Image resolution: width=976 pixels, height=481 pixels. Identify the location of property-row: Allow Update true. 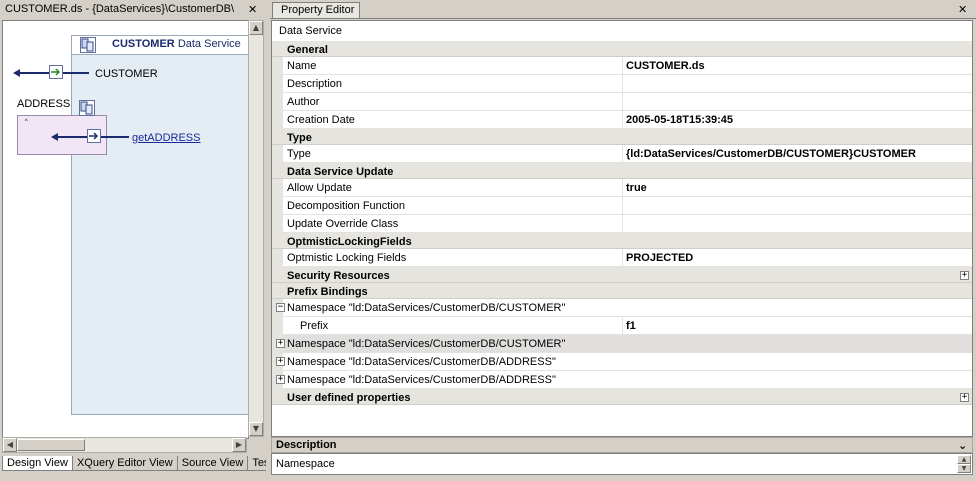
(622, 188).